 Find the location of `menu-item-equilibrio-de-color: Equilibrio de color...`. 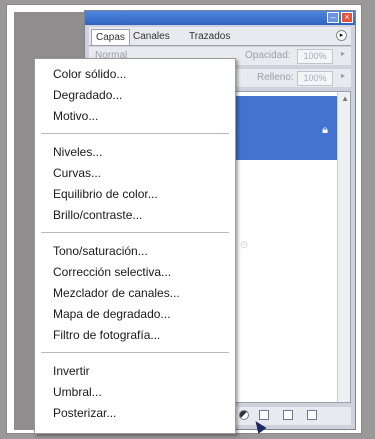

menu-item-equilibrio-de-color: Equilibrio de color... is located at coordinates (105, 194).